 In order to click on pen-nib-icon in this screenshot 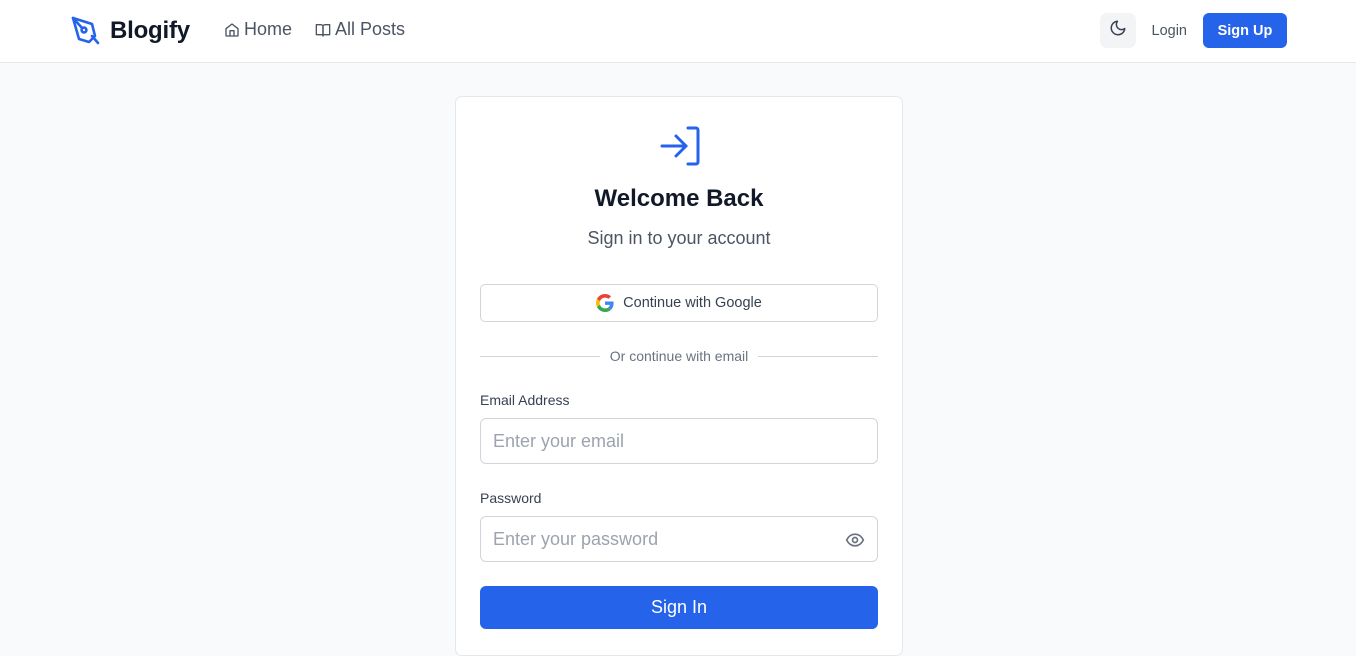, I will do `click(86, 31)`.